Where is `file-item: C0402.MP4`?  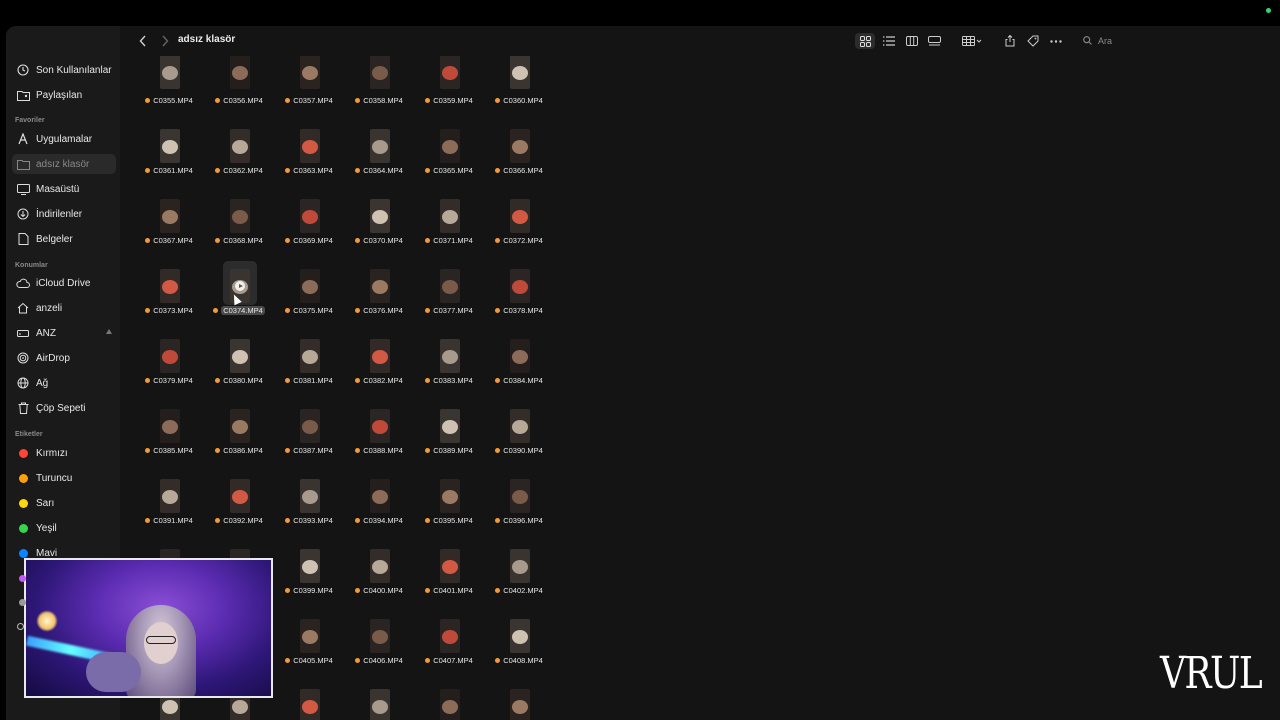
file-item: C0402.MP4 is located at coordinates (519, 578).